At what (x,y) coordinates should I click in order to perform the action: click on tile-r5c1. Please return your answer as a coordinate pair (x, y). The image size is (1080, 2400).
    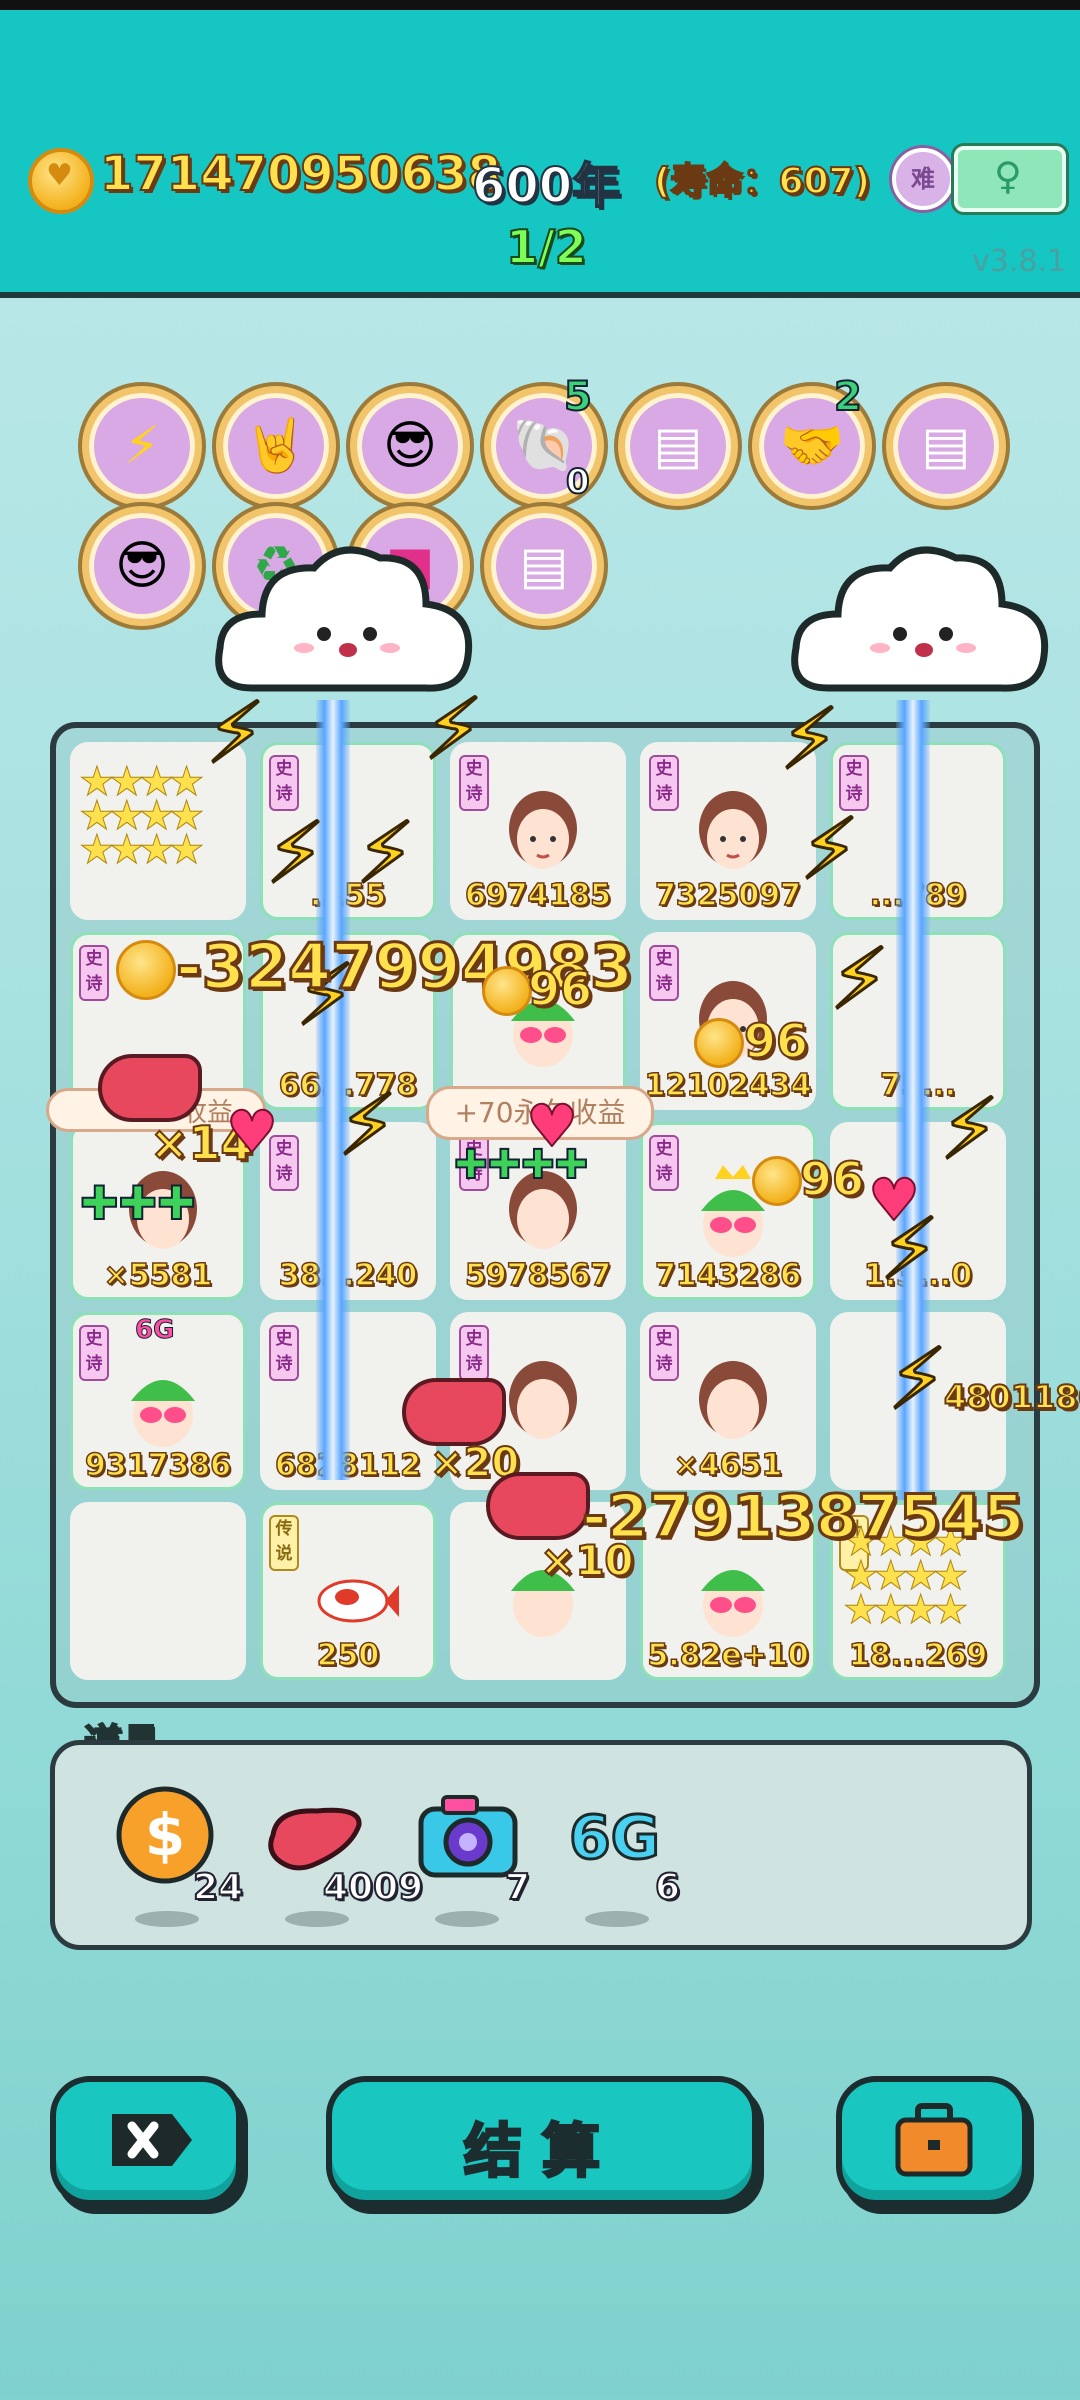
    Looking at the image, I should click on (158, 1591).